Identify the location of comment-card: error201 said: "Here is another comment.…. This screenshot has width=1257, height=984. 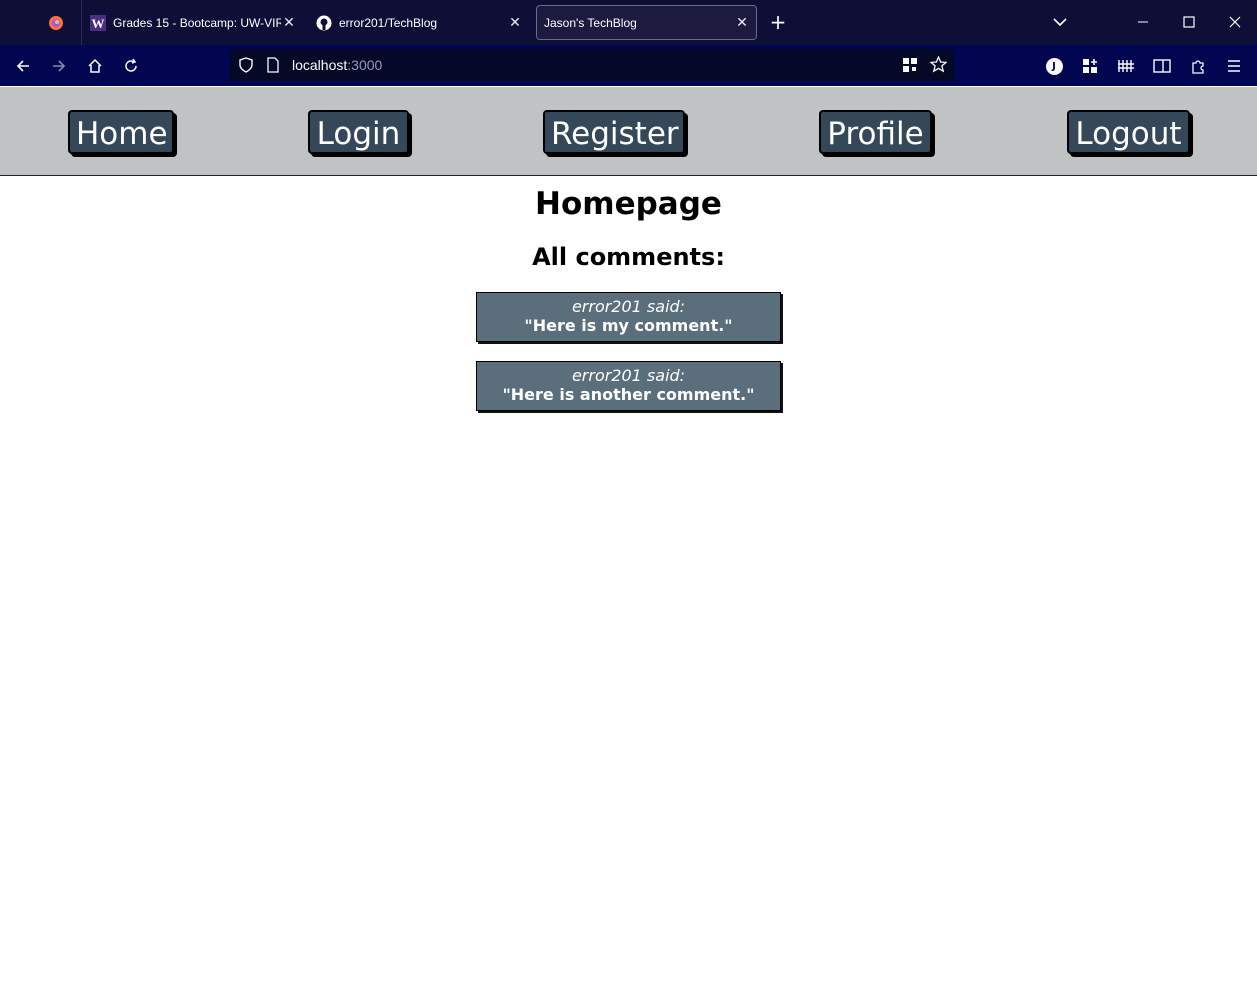
(628, 386).